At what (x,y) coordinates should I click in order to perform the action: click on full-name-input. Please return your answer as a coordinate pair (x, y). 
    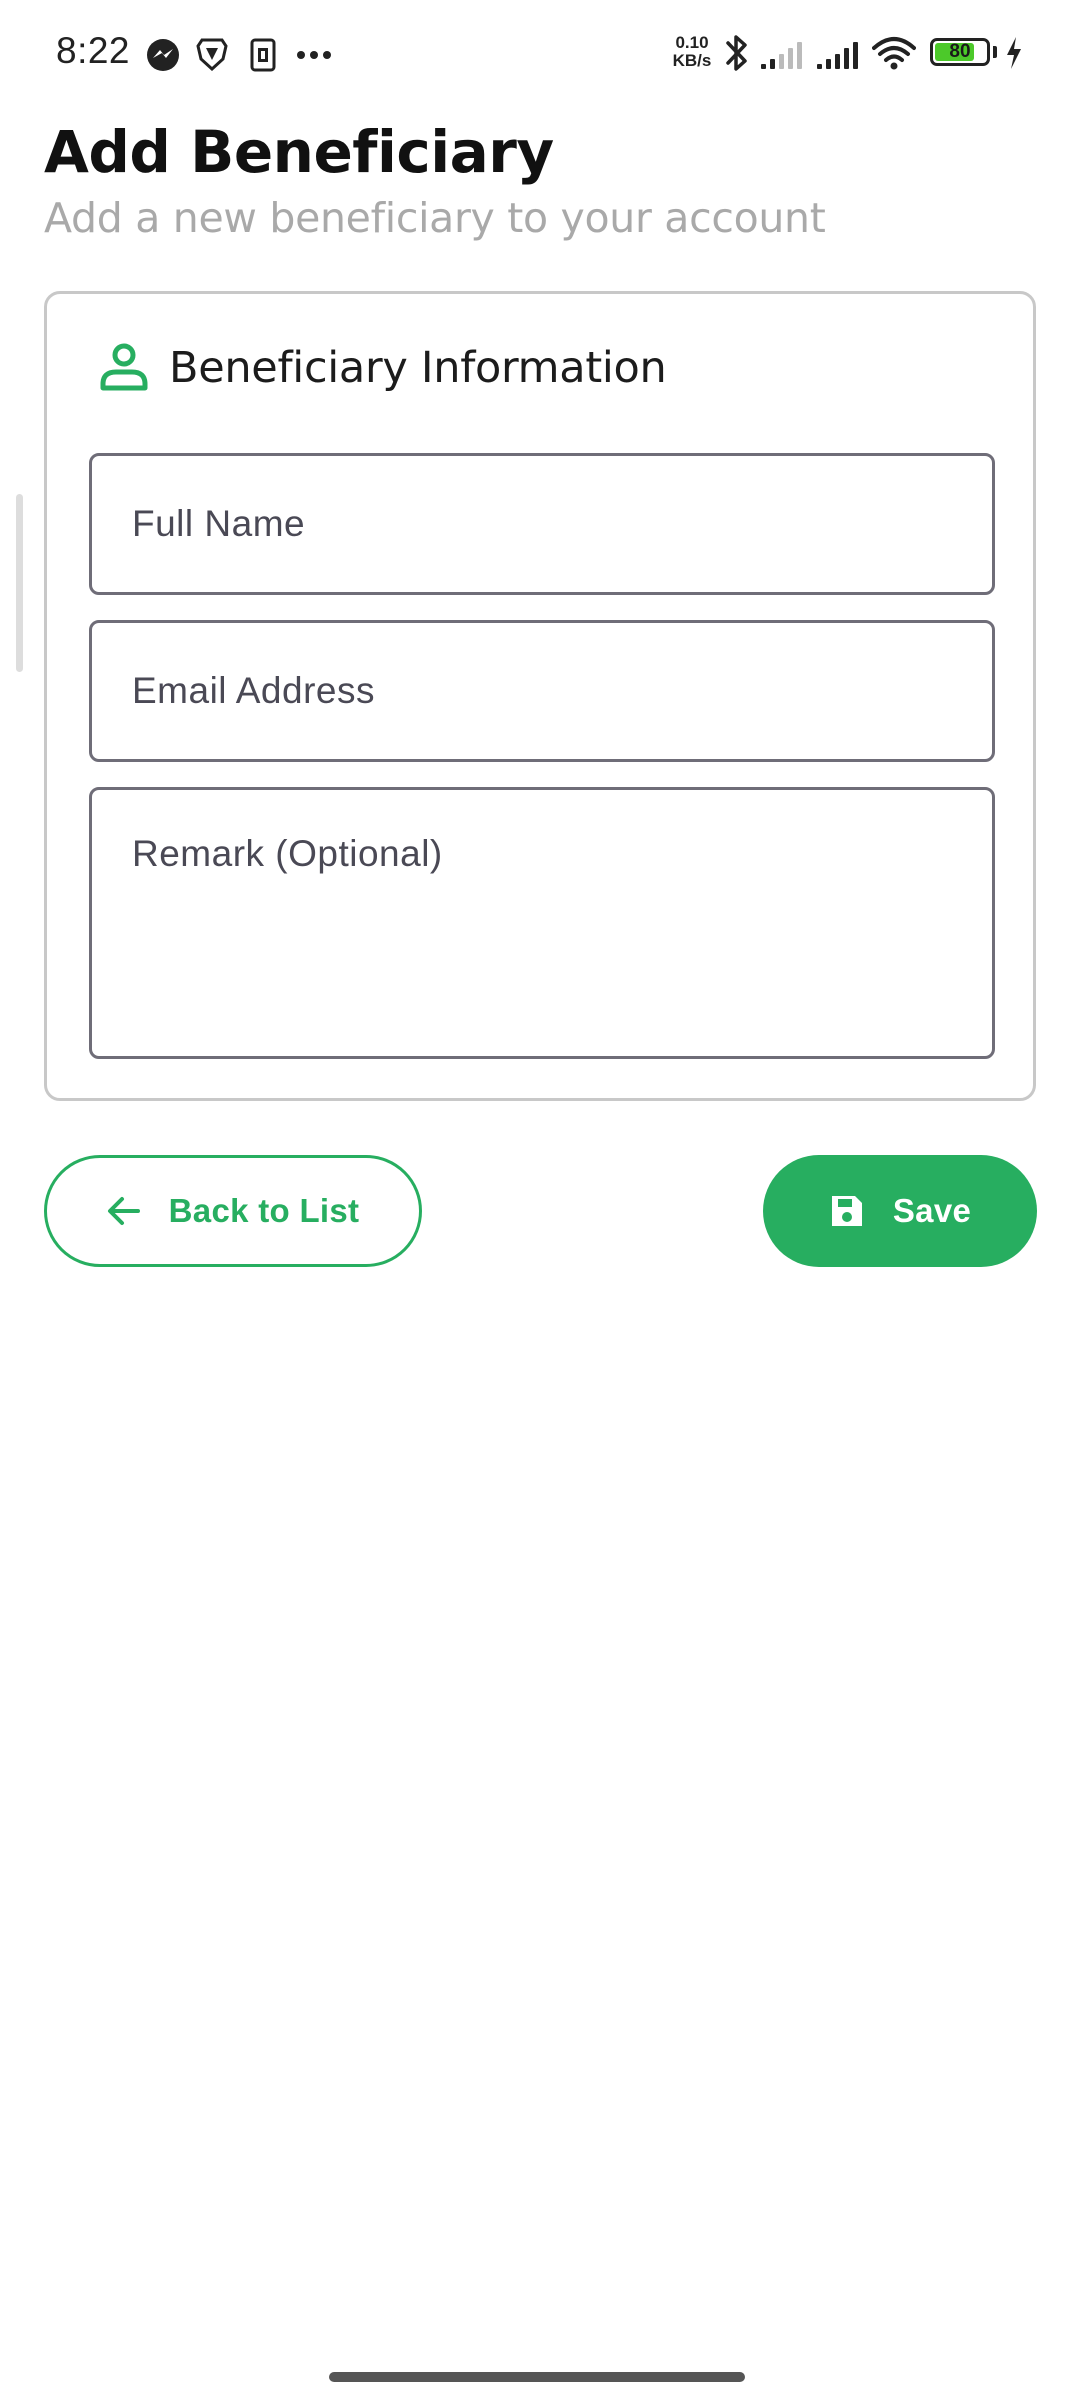
    Looking at the image, I should click on (542, 524).